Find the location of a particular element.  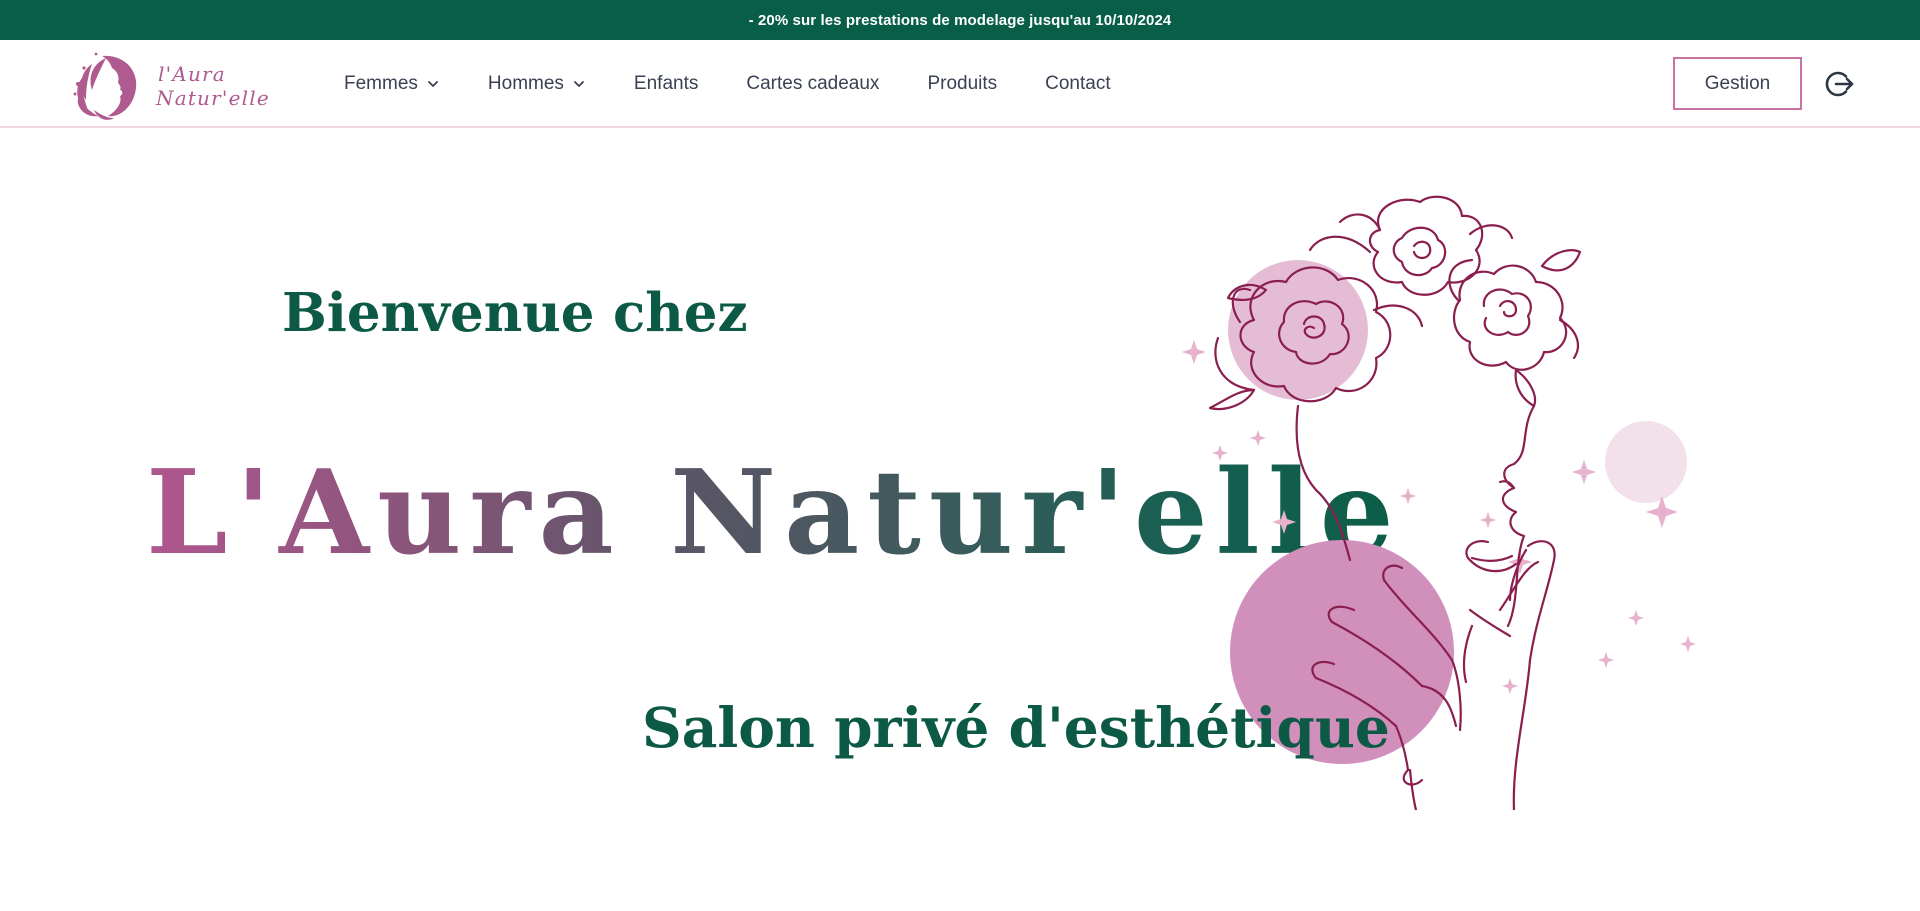

nav-item-label: Produits is located at coordinates (962, 83).